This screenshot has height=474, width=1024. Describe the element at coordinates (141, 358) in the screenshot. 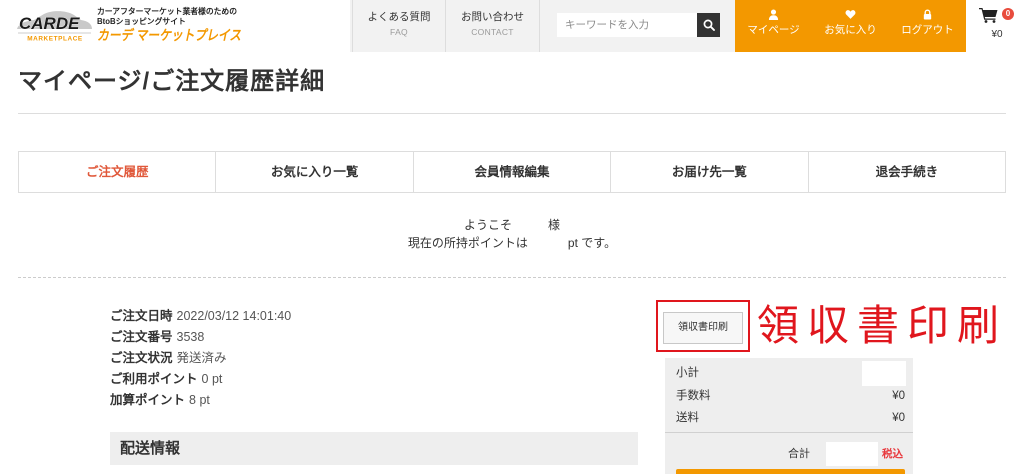

I see `order-status-label: ご注文状況` at that location.